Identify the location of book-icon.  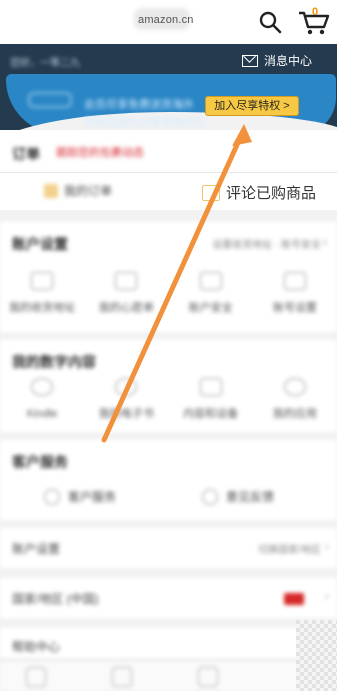
(126, 387).